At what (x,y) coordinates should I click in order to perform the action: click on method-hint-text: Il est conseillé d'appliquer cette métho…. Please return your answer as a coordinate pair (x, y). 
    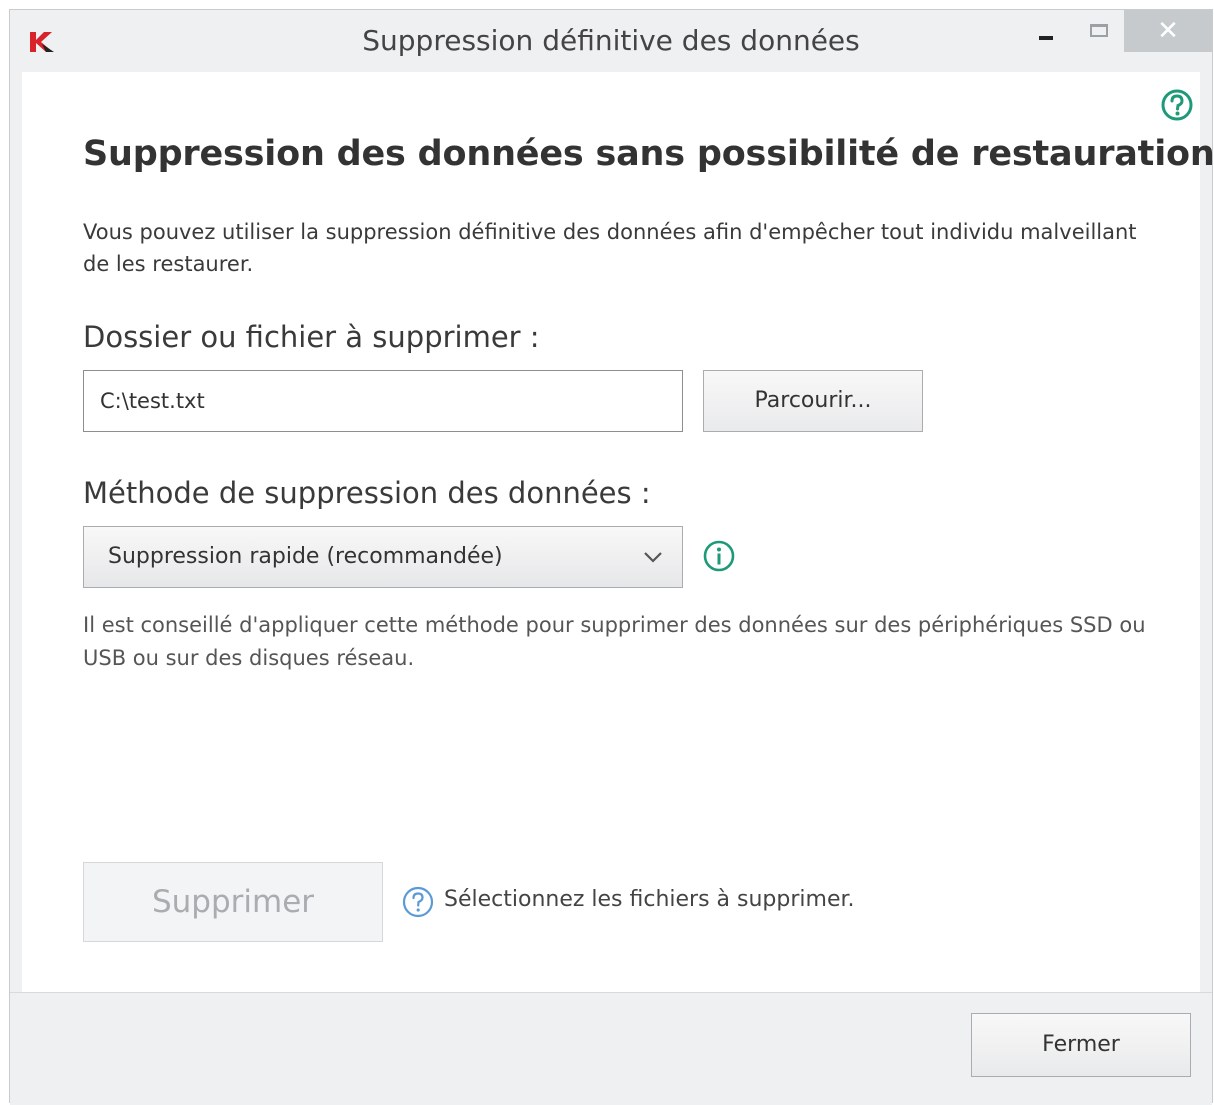
    Looking at the image, I should click on (614, 641).